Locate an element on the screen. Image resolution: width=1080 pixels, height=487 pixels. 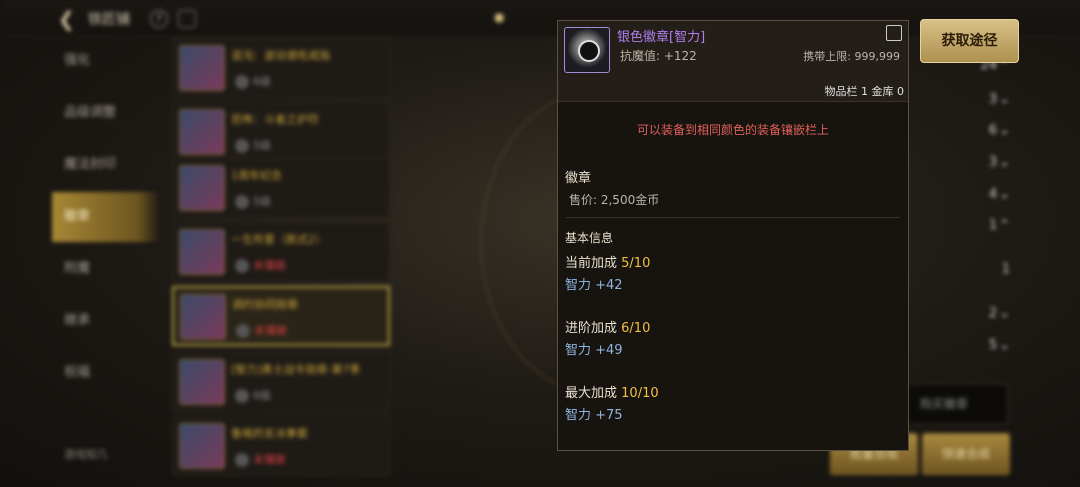
current-bonus-label: 当前加成 is located at coordinates (591, 263).